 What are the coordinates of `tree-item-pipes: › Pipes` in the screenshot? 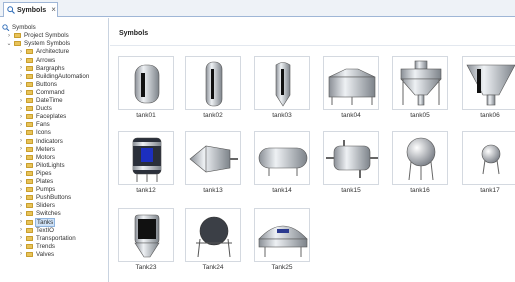 It's located at (34, 174).